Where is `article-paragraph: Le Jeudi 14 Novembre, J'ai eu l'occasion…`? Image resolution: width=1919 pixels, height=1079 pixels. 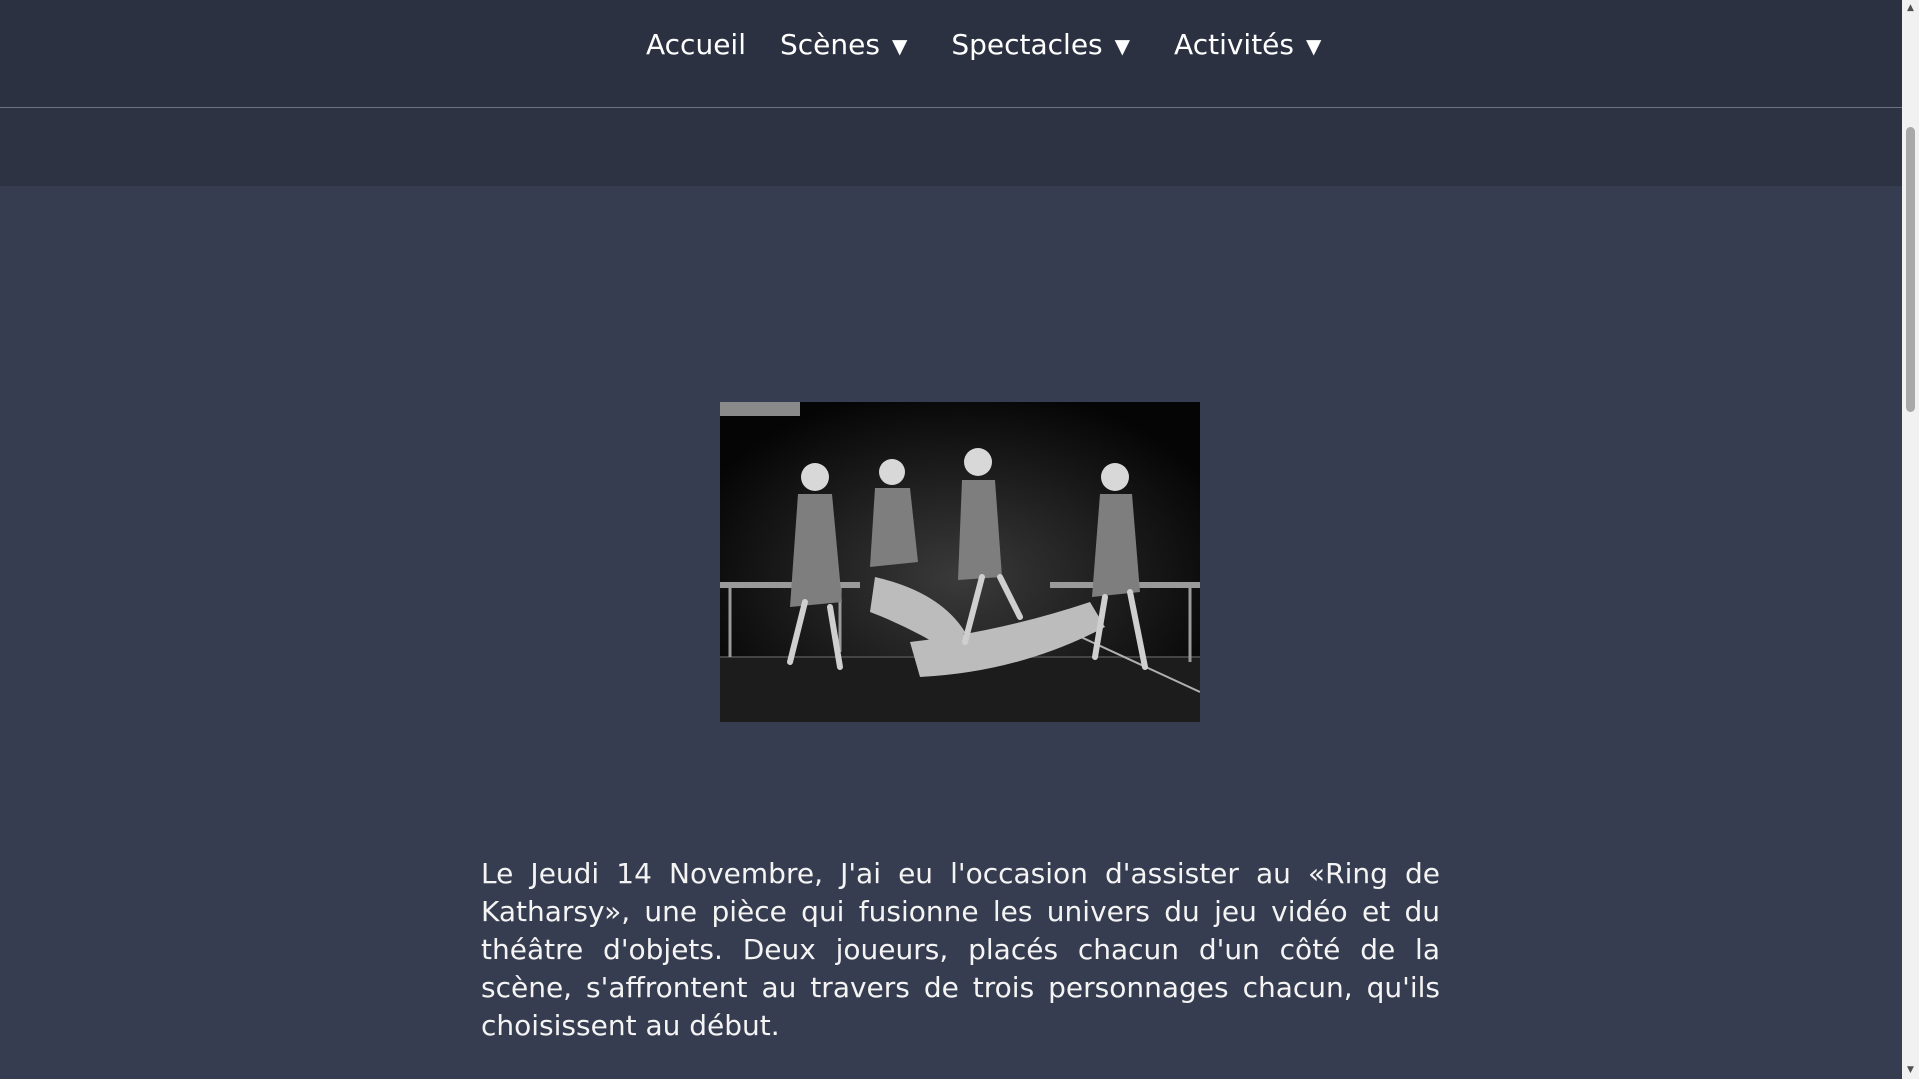 article-paragraph: Le Jeudi 14 Novembre, J'ai eu l'occasion… is located at coordinates (960, 949).